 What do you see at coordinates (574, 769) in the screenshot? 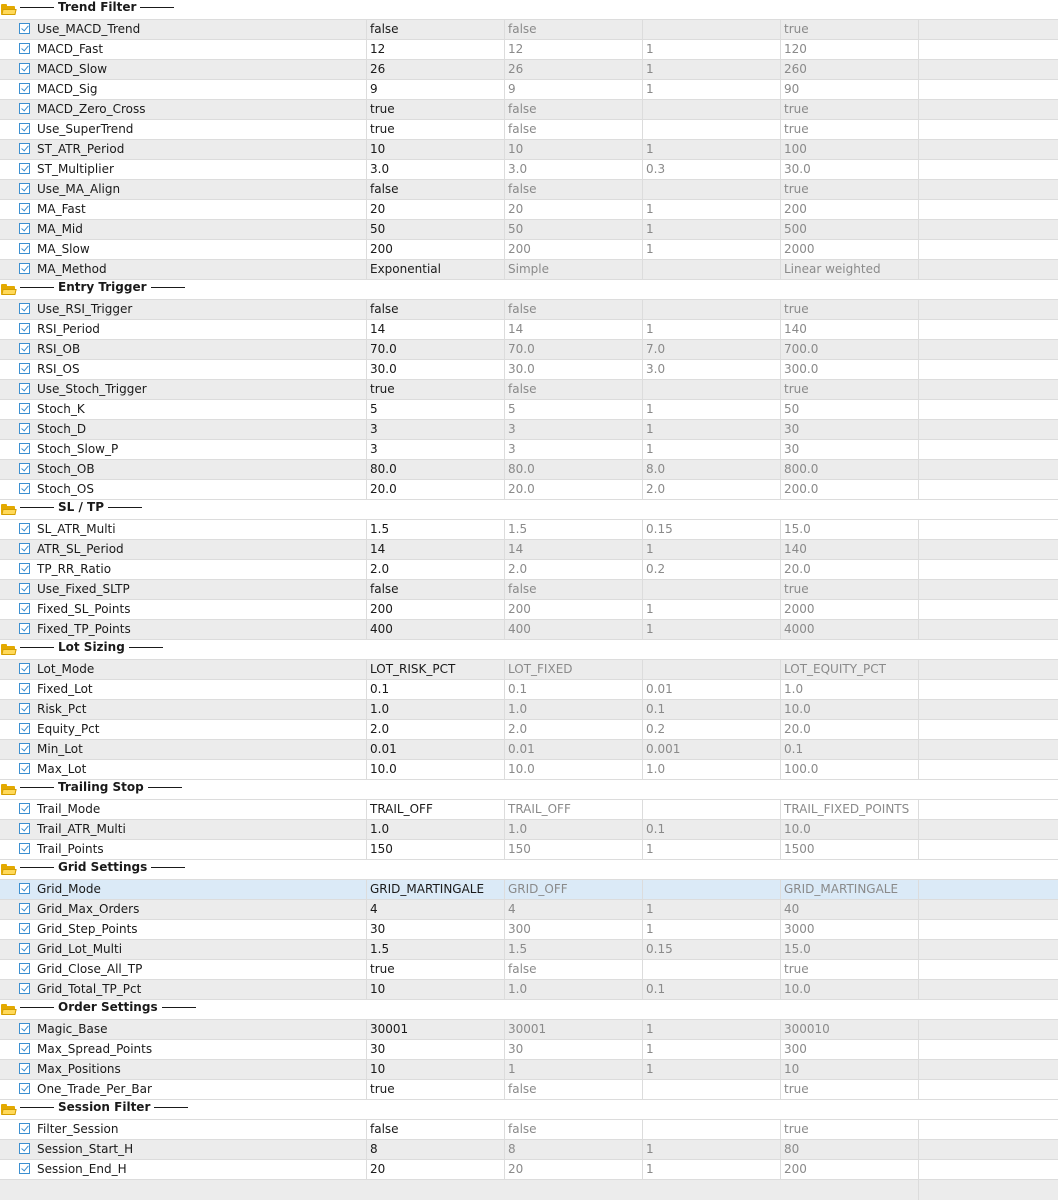
I see `start-cell: 10.0` at bounding box center [574, 769].